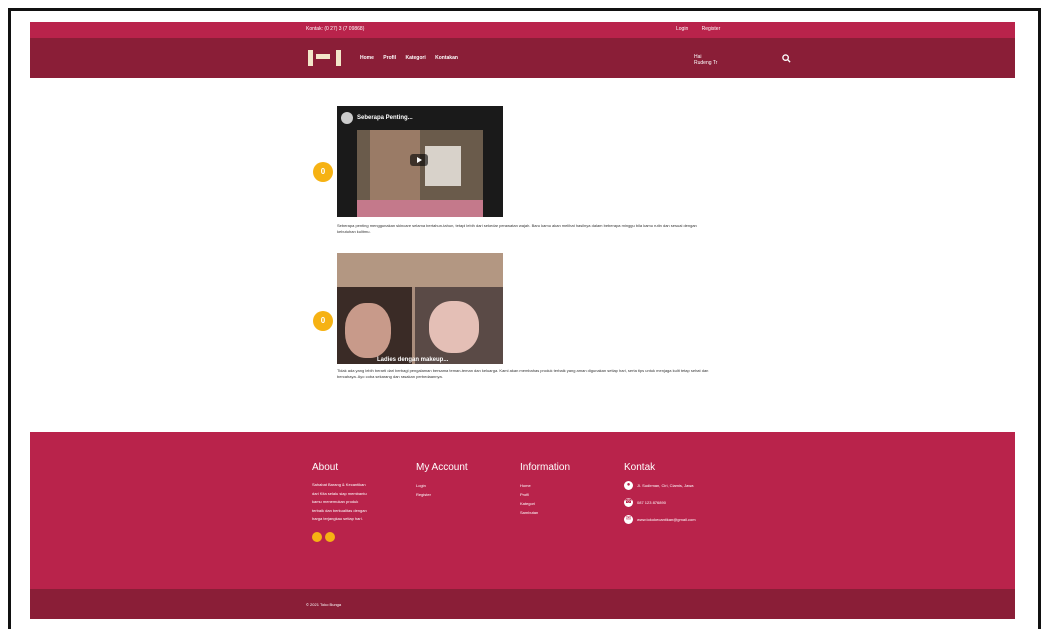  What do you see at coordinates (545, 503) in the screenshot?
I see `footer-link-kategori: Kategori` at bounding box center [545, 503].